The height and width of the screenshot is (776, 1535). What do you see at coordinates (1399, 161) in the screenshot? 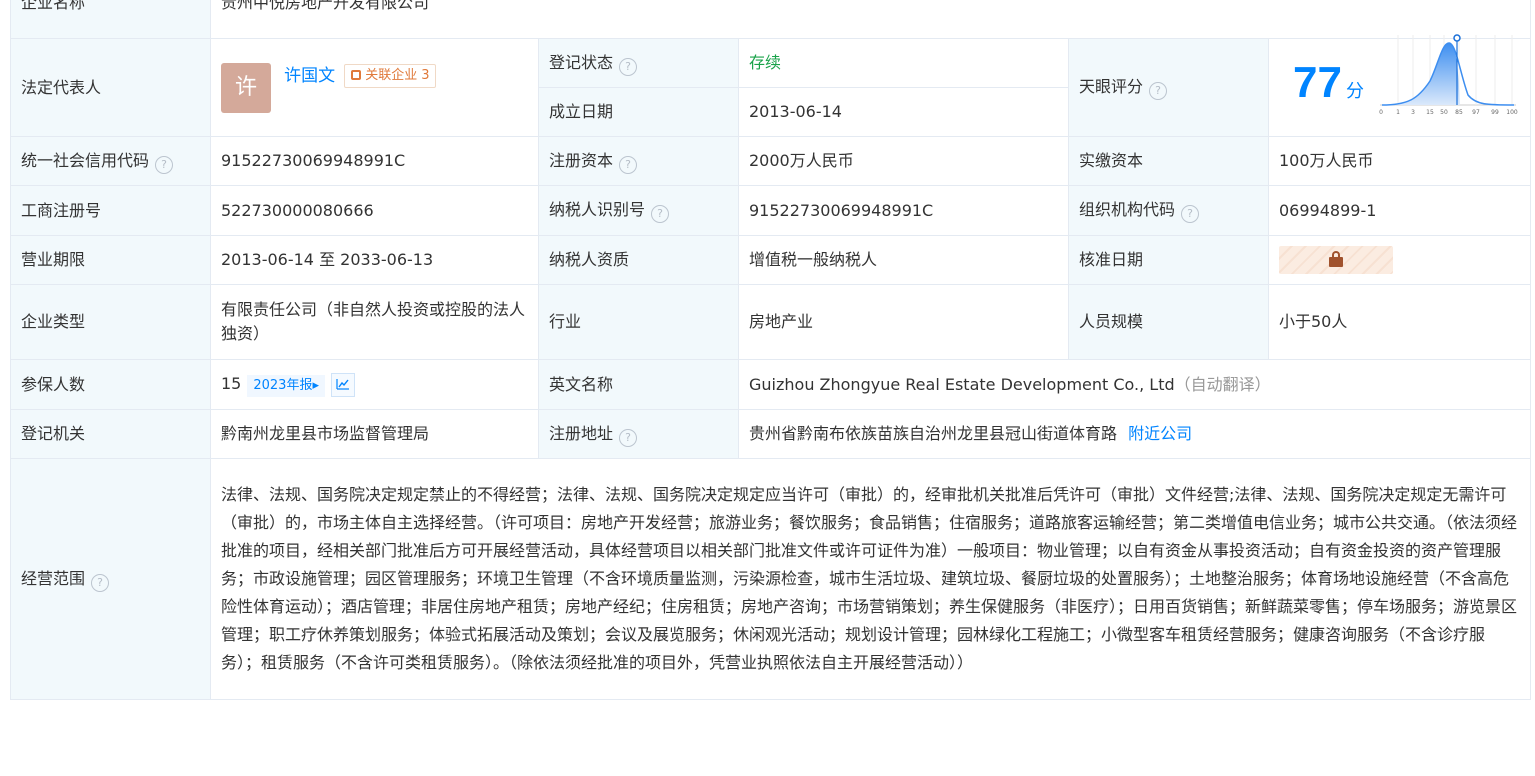
I see `paid-capital-value: 100万人民币` at bounding box center [1399, 161].